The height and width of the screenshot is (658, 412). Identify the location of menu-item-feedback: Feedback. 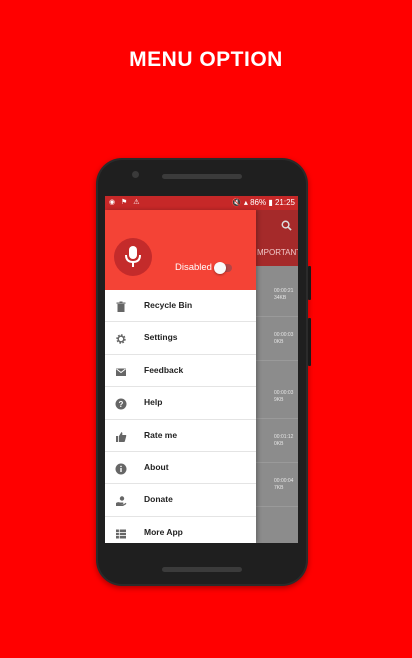
(180, 371).